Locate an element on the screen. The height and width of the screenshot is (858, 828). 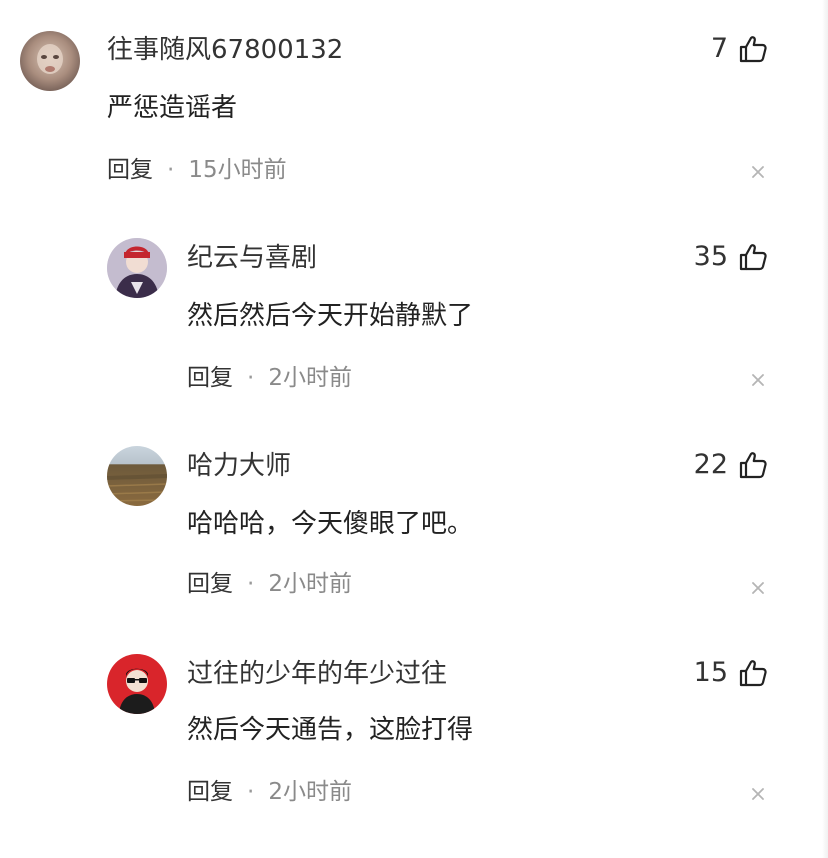
comment-author-name: 纪云与喜剧 is located at coordinates (252, 258).